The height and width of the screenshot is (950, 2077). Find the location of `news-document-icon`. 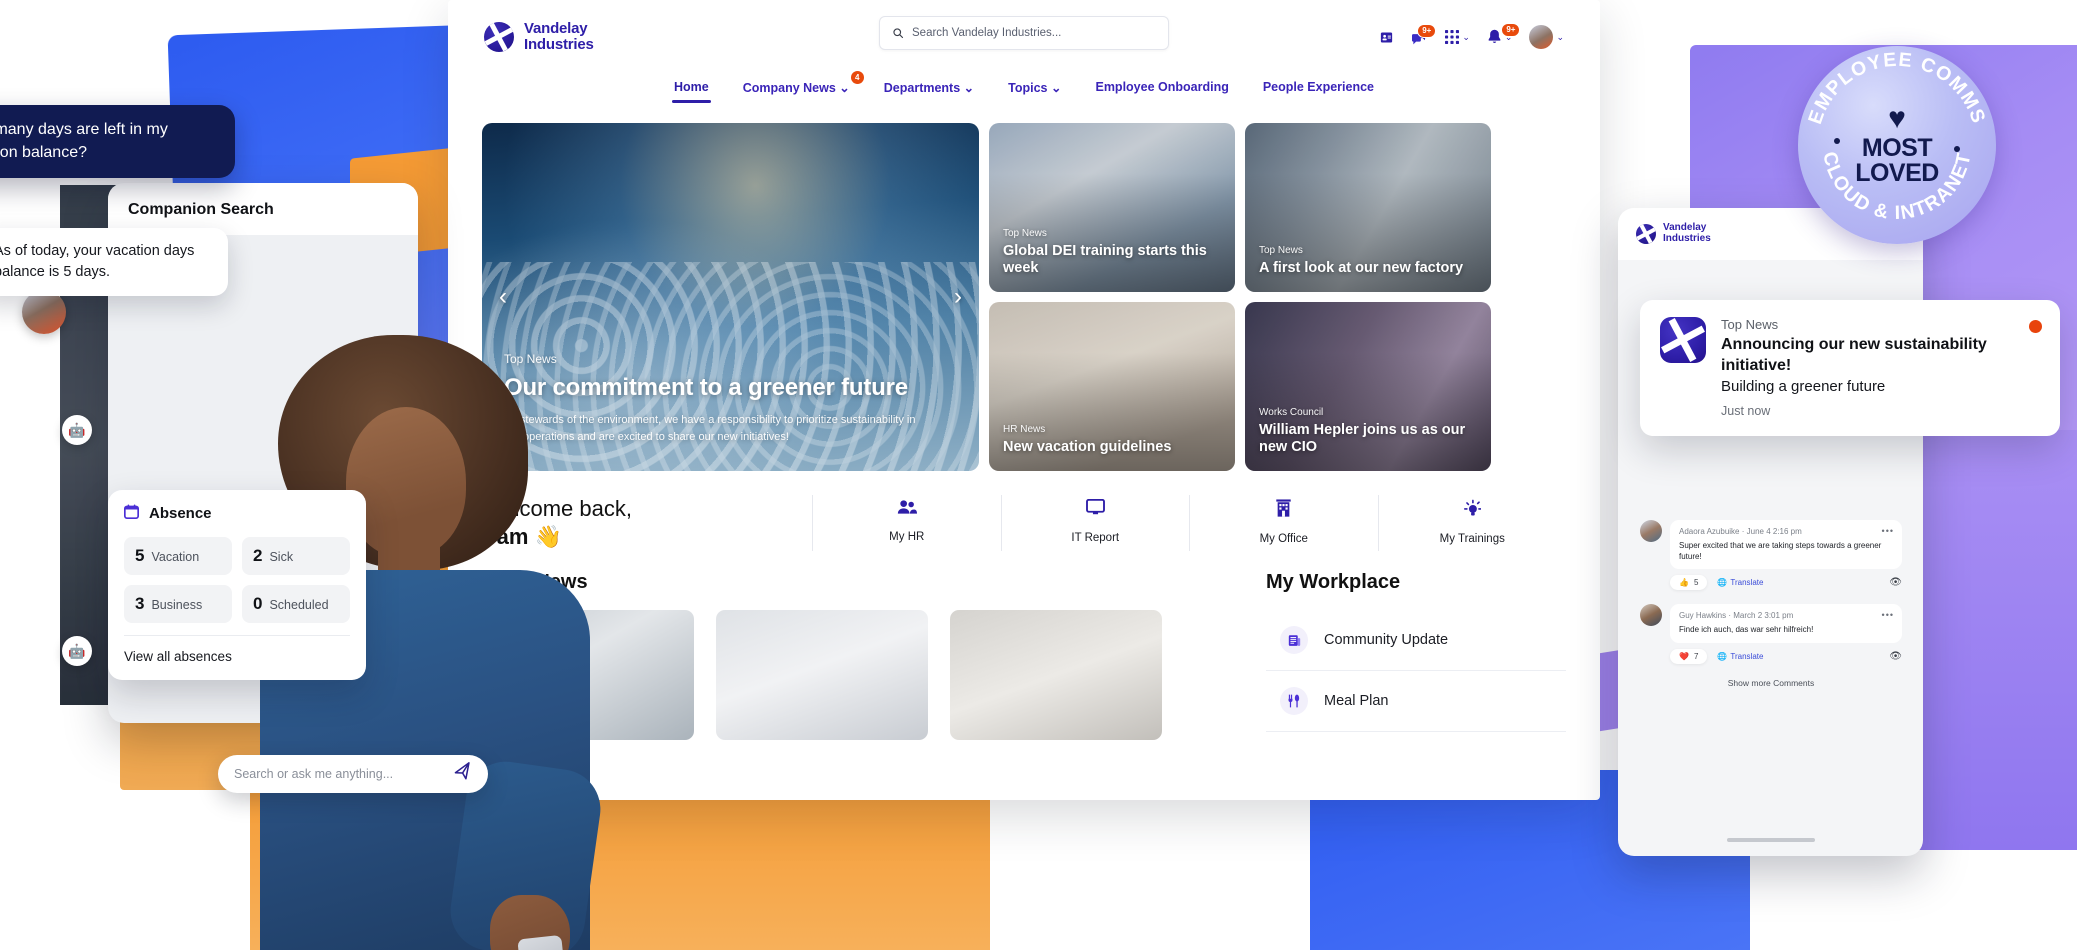

news-document-icon is located at coordinates (1294, 640).